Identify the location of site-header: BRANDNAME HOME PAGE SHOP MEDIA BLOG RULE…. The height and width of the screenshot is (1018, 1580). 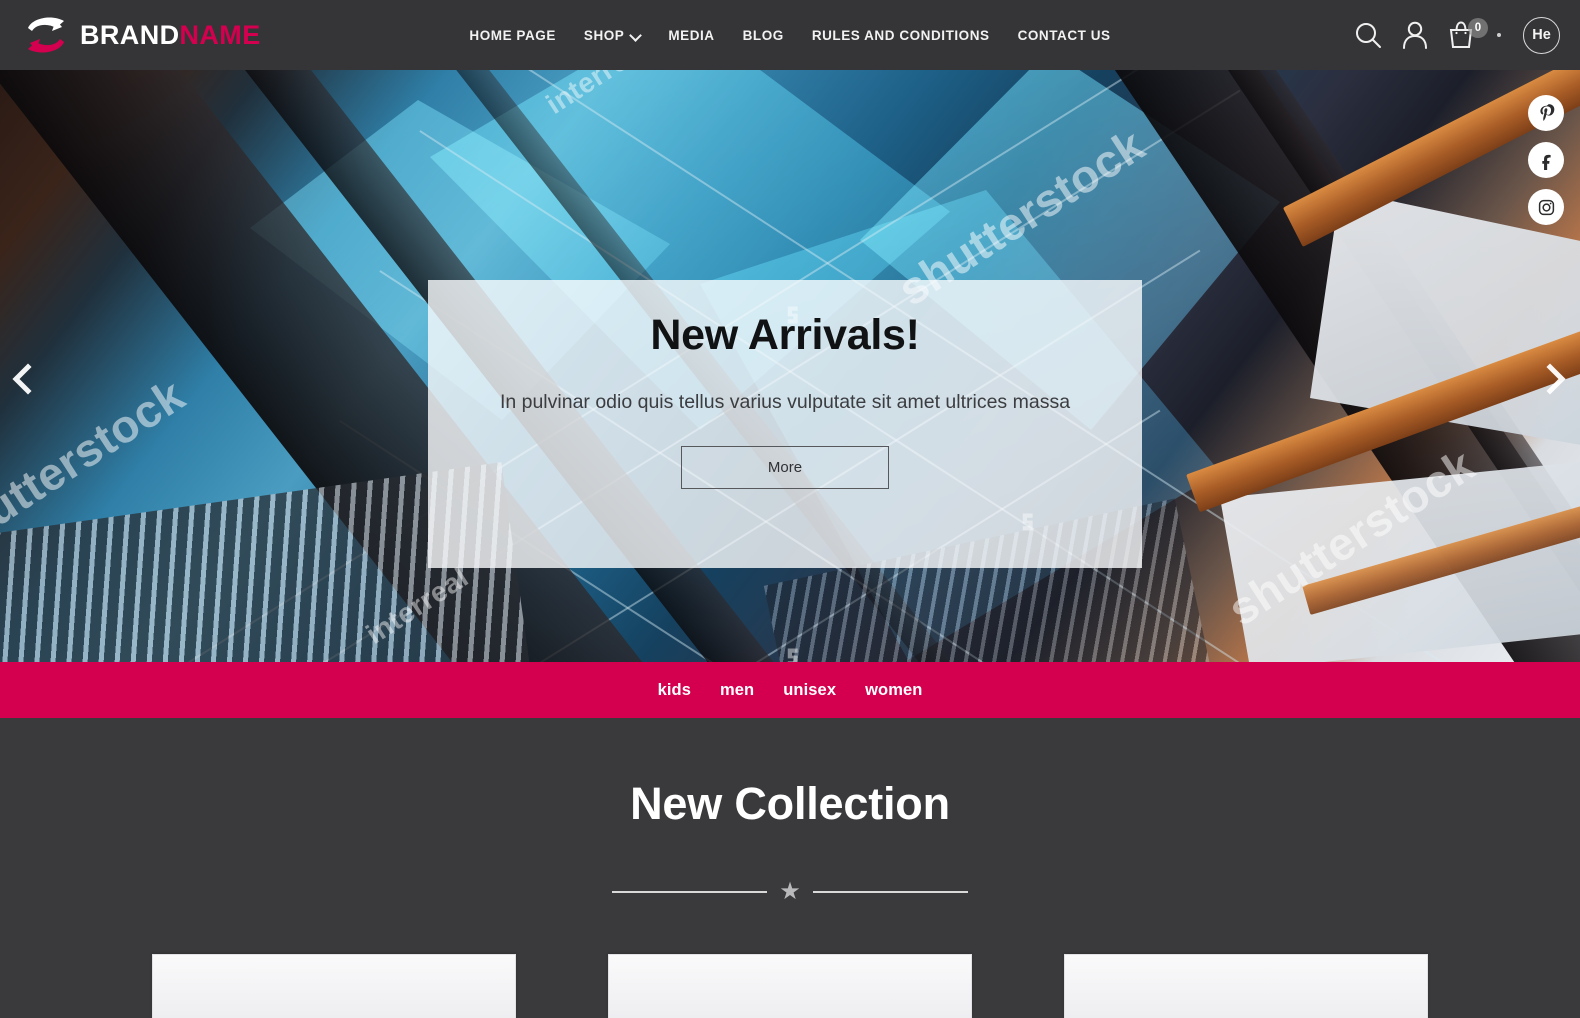
(790, 35).